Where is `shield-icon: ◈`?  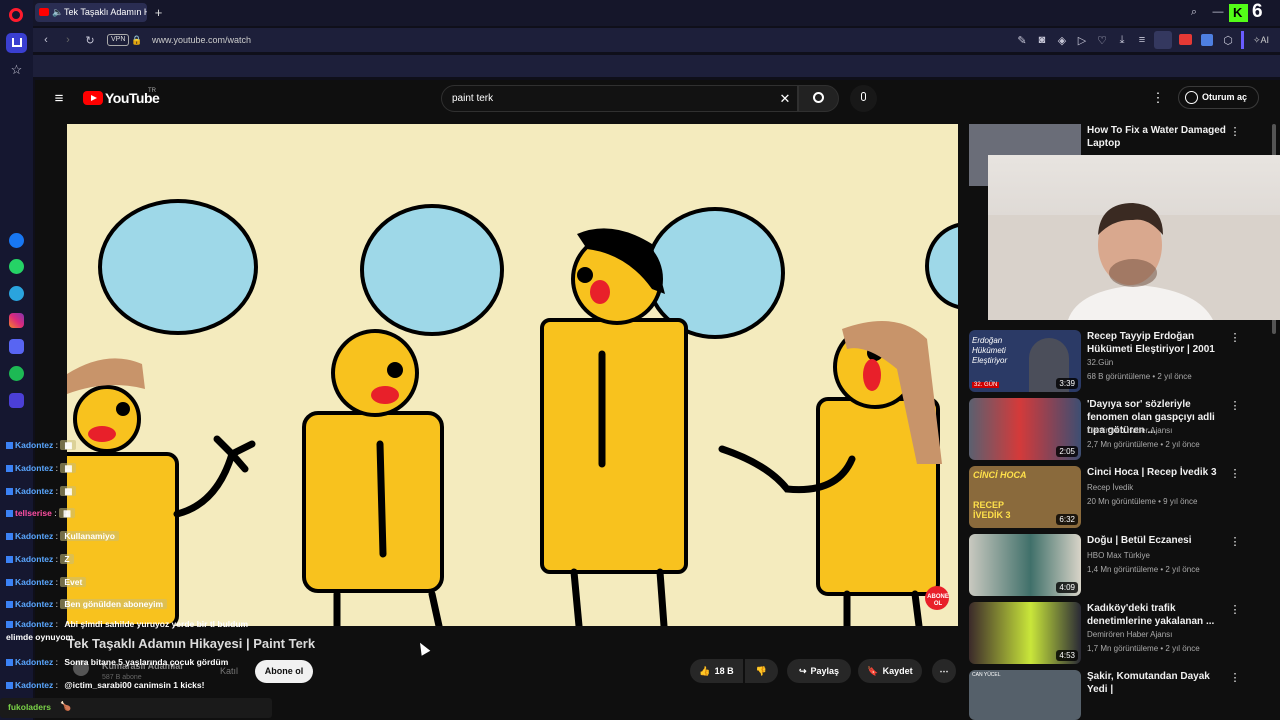 shield-icon: ◈ is located at coordinates (1062, 40).